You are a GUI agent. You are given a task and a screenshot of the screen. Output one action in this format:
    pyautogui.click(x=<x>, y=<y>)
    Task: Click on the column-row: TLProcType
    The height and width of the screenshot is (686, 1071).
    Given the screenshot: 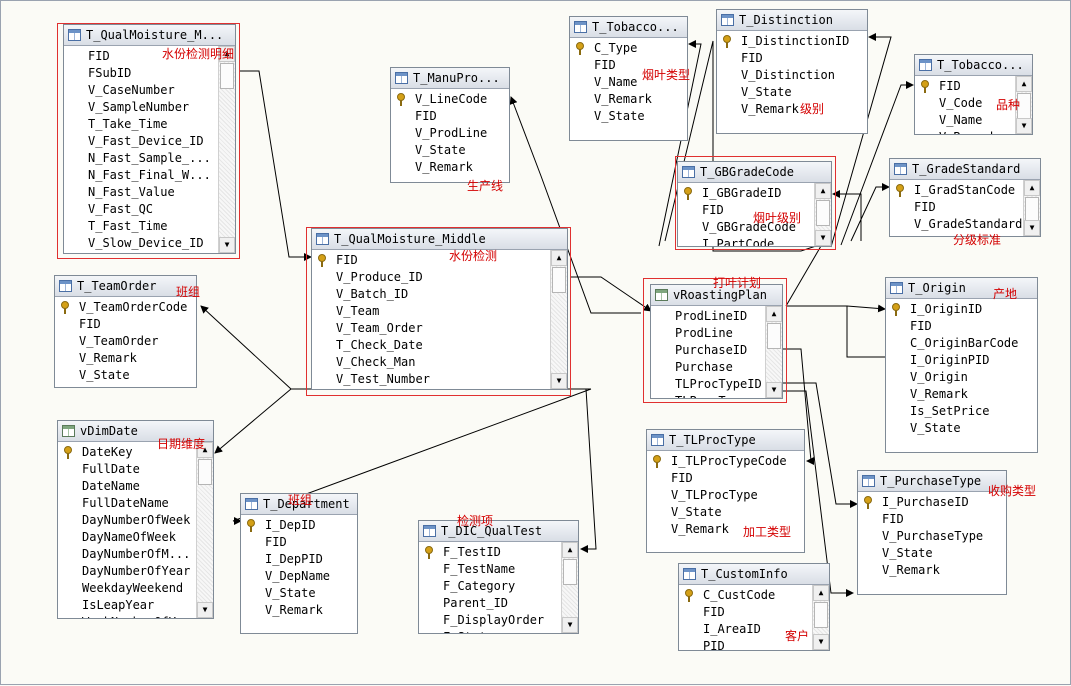 What is the action you would take?
    pyautogui.click(x=706, y=395)
    